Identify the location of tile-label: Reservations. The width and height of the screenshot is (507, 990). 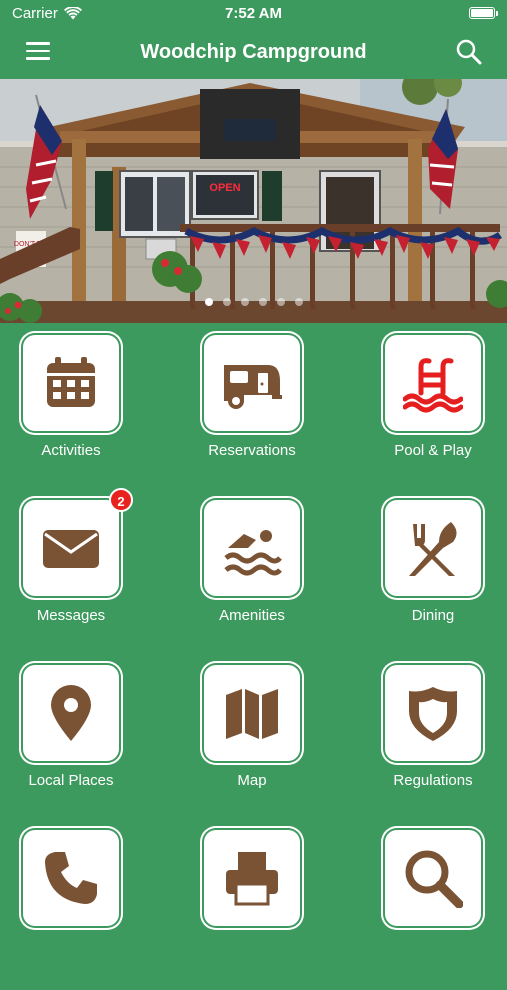
(252, 450).